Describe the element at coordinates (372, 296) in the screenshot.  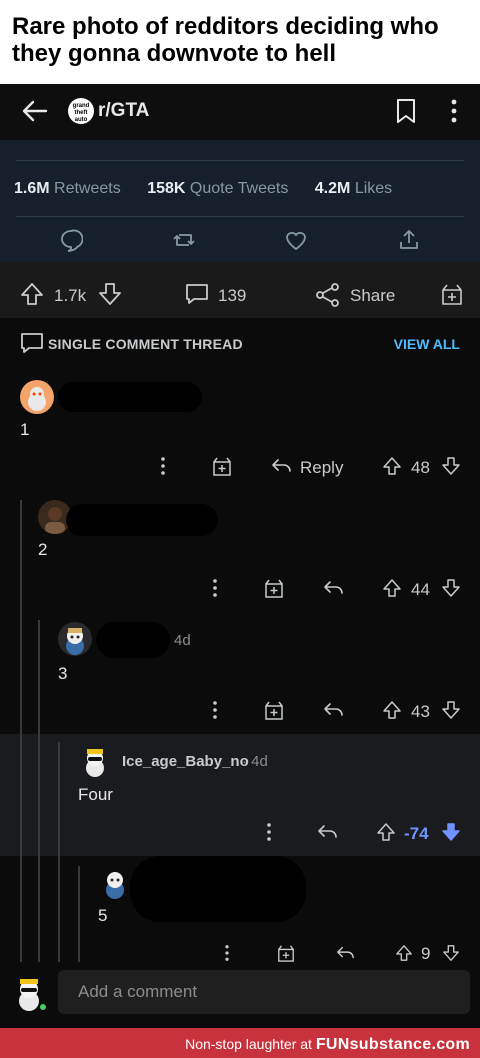
I see `share-label: Share` at that location.